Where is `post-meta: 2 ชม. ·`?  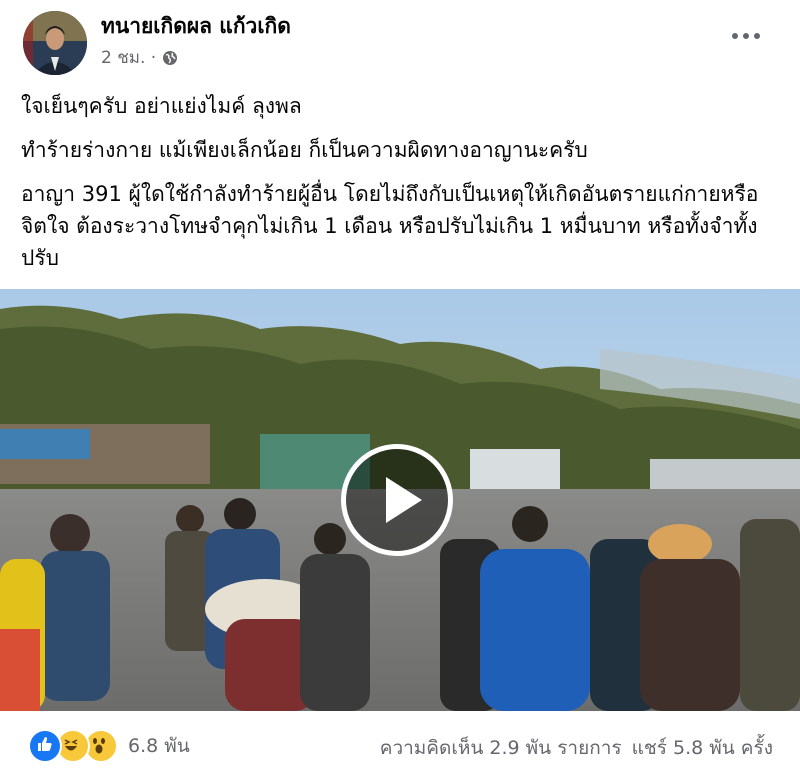
post-meta: 2 ชม. · is located at coordinates (139, 57).